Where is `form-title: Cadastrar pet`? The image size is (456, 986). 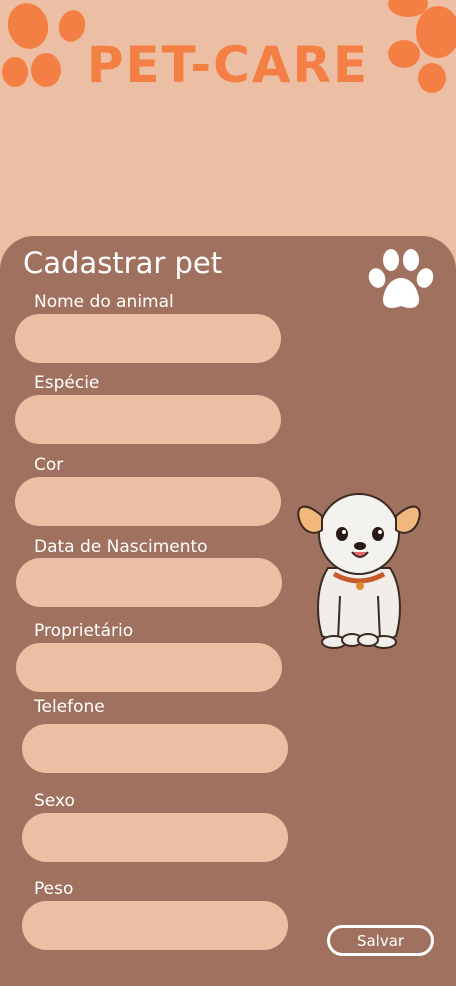
form-title: Cadastrar pet is located at coordinates (123, 263).